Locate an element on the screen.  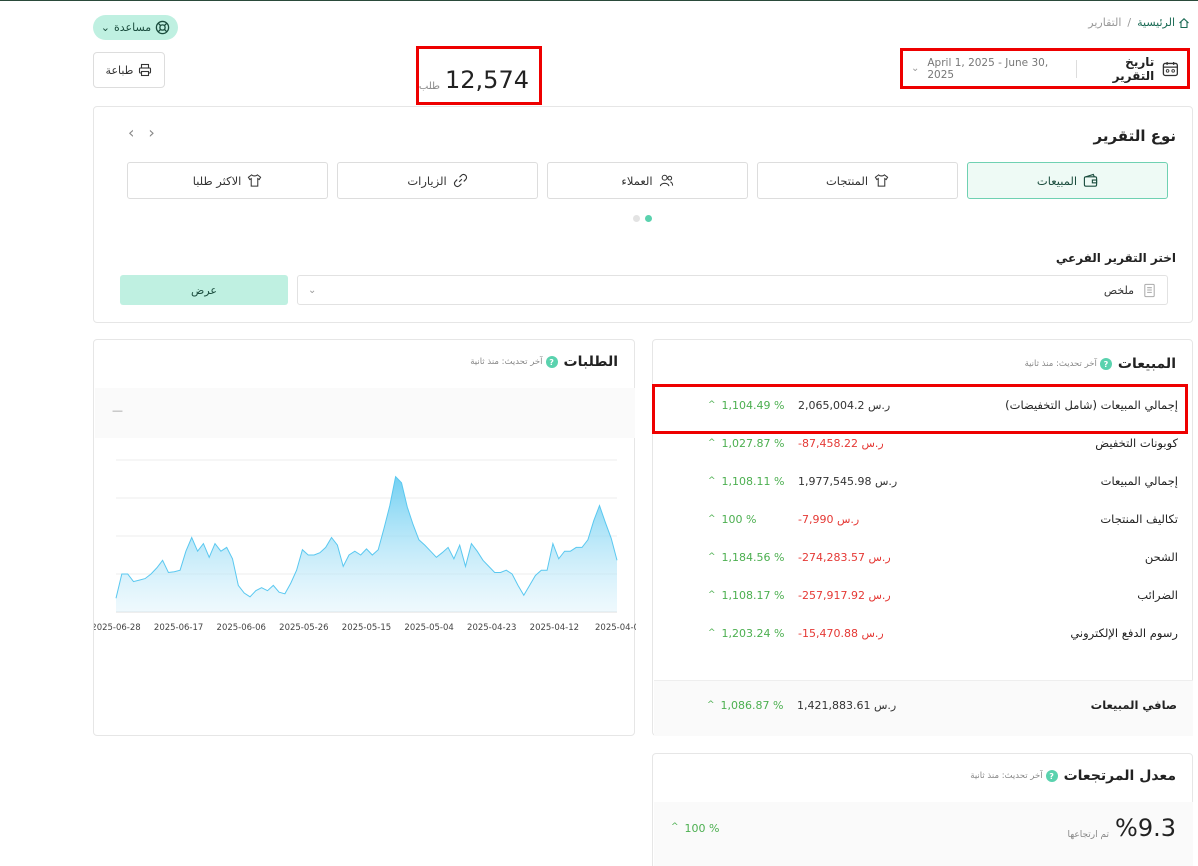
sales-title: المبيعات is located at coordinates (1146, 364).